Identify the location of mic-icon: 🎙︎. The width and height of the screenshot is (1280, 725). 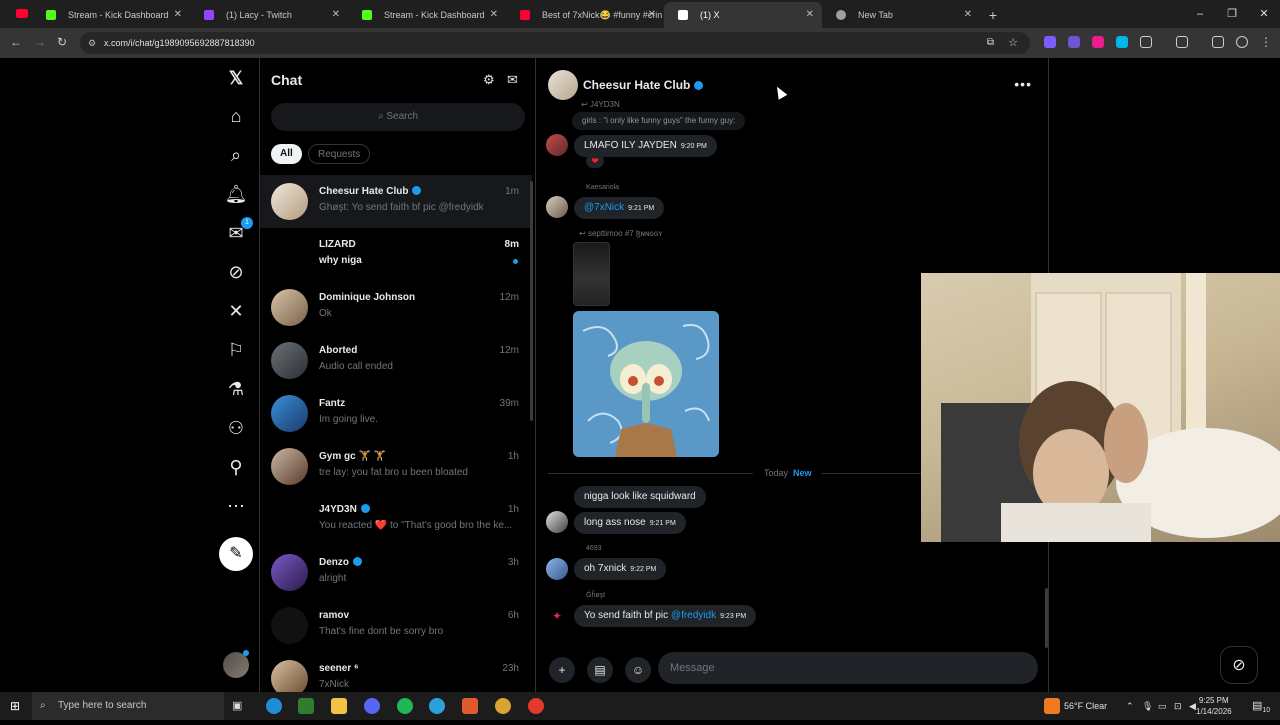
(1147, 706).